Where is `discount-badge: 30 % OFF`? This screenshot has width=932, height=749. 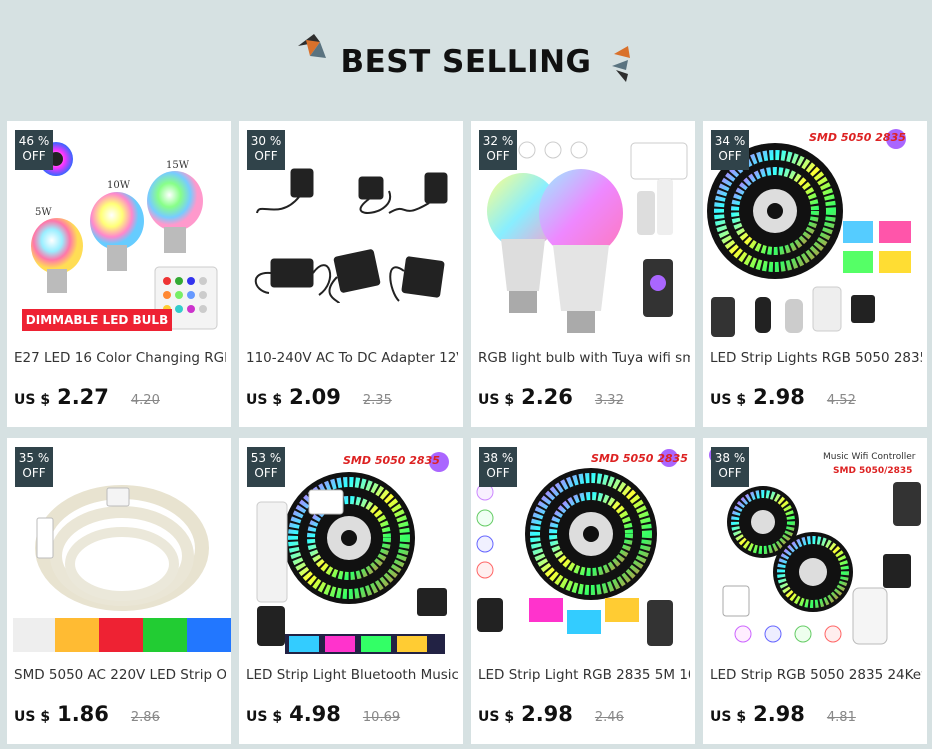 discount-badge: 30 % OFF is located at coordinates (266, 150).